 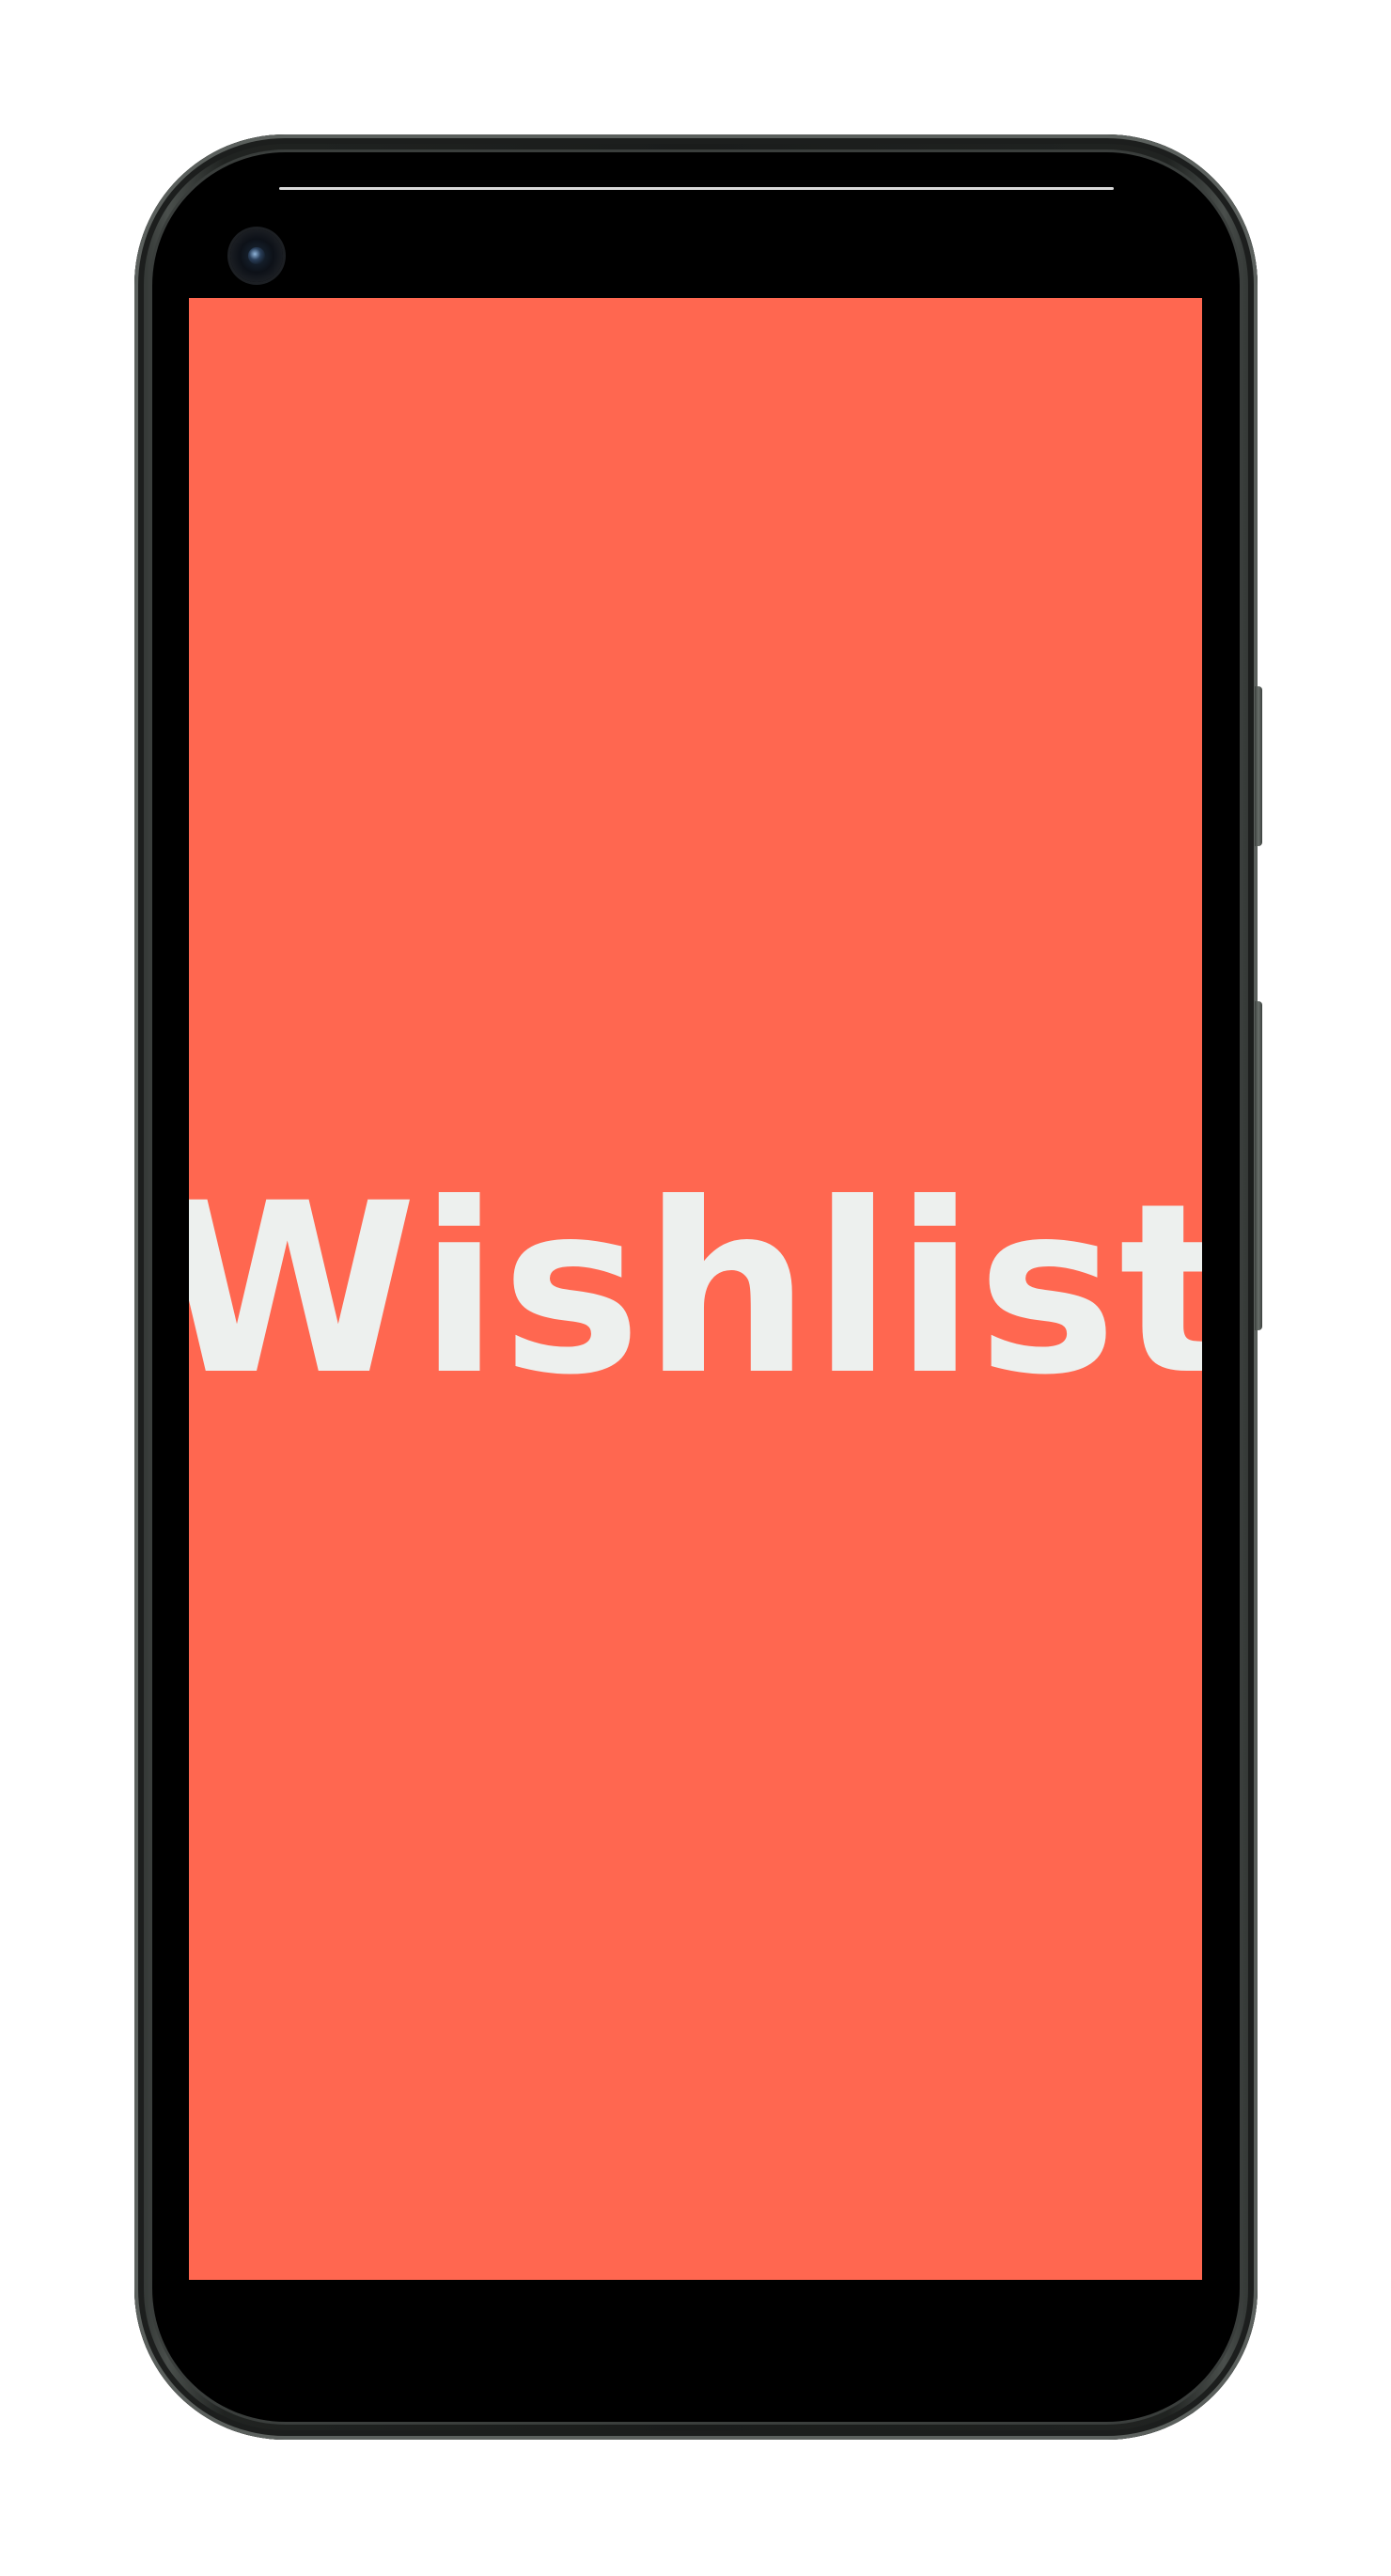 What do you see at coordinates (1258, 766) in the screenshot?
I see `power-button` at bounding box center [1258, 766].